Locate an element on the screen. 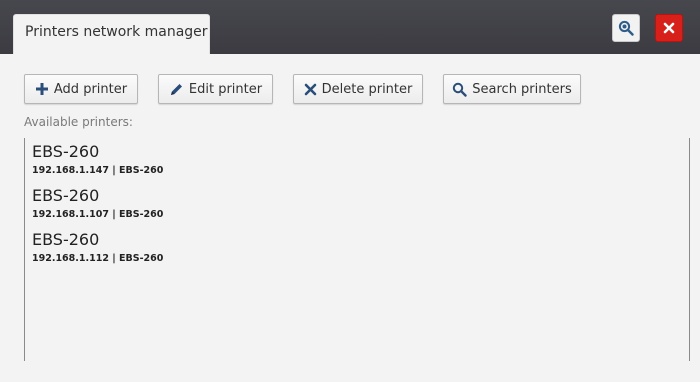 This screenshot has height=382, width=700. delete-printer-button: Delete printer is located at coordinates (358, 89).